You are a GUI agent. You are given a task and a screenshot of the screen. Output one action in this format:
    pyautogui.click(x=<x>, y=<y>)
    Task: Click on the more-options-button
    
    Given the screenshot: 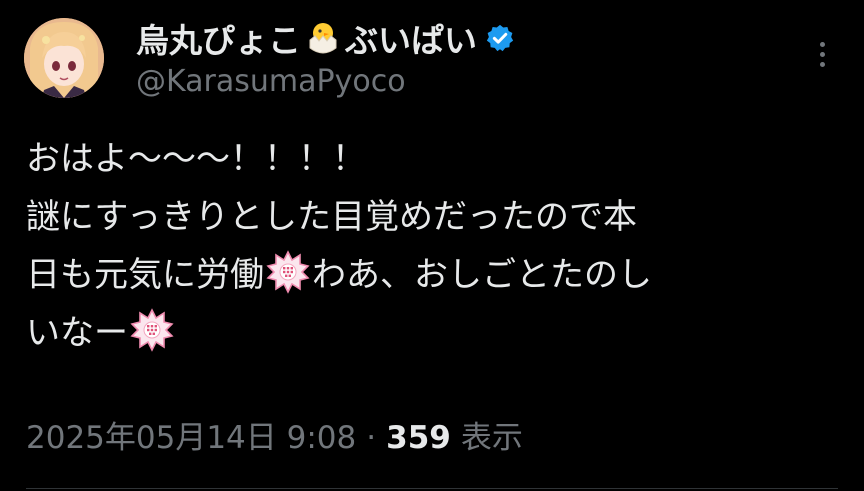 What is the action you would take?
    pyautogui.click(x=822, y=54)
    